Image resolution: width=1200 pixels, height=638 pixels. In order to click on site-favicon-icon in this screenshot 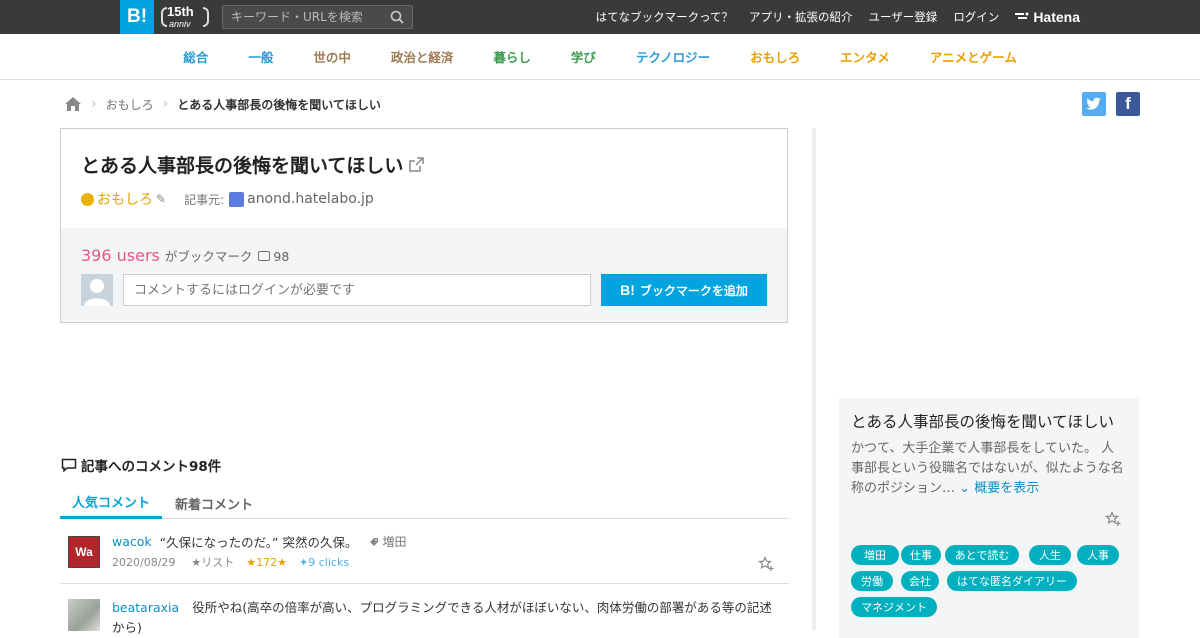, I will do `click(237, 199)`.